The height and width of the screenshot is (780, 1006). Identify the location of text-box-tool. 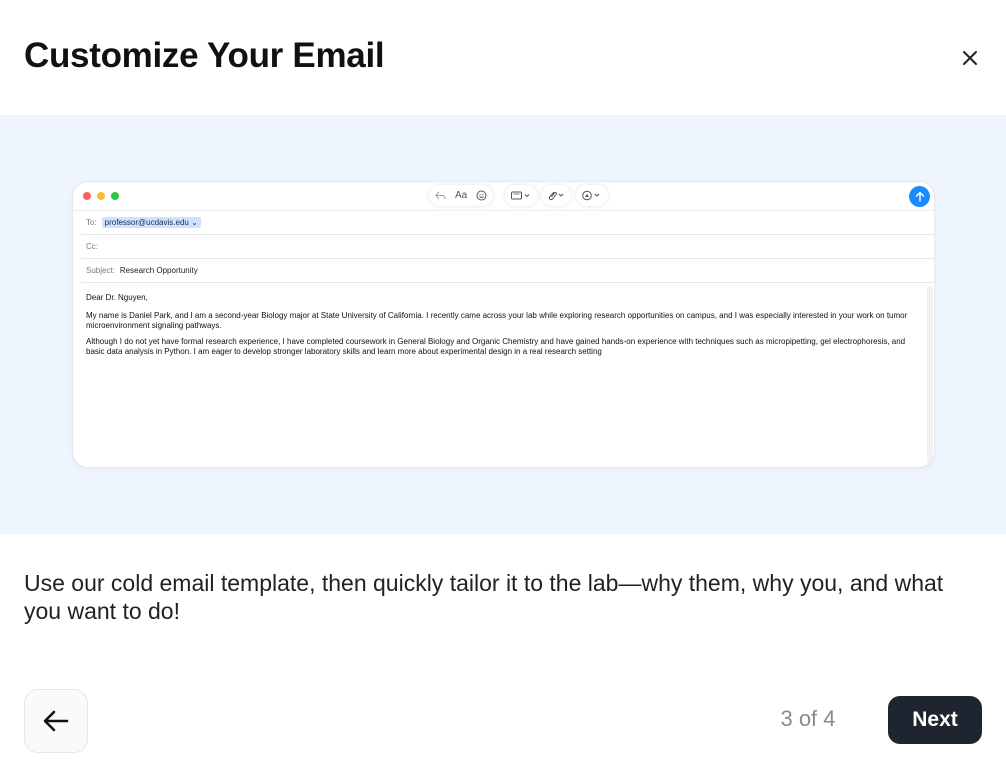
(521, 195).